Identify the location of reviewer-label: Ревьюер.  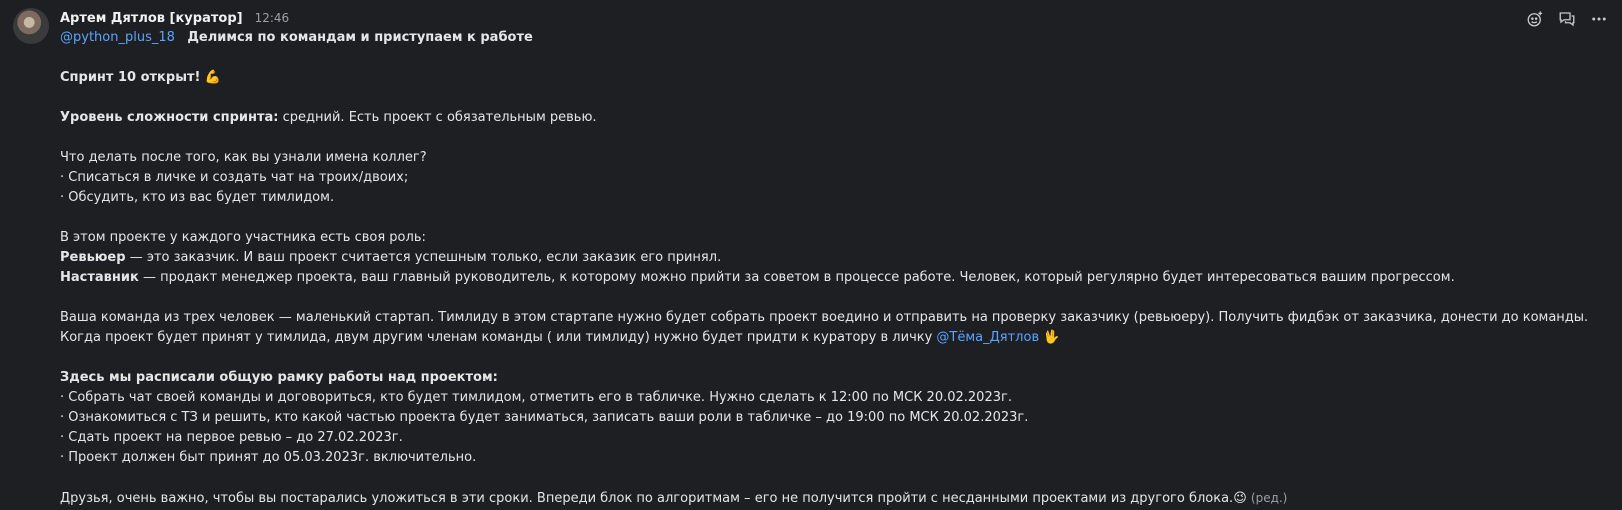
(93, 257).